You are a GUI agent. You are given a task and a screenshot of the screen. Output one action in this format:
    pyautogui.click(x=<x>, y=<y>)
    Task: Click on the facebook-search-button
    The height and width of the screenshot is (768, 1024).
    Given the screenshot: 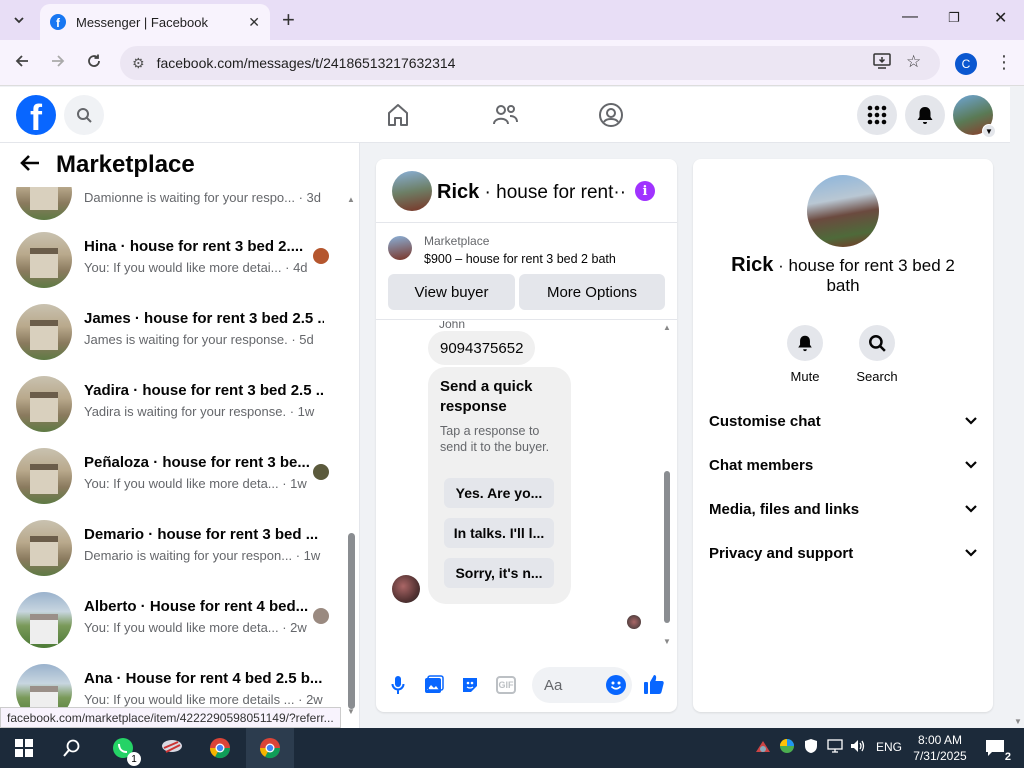 What is the action you would take?
    pyautogui.click(x=84, y=115)
    